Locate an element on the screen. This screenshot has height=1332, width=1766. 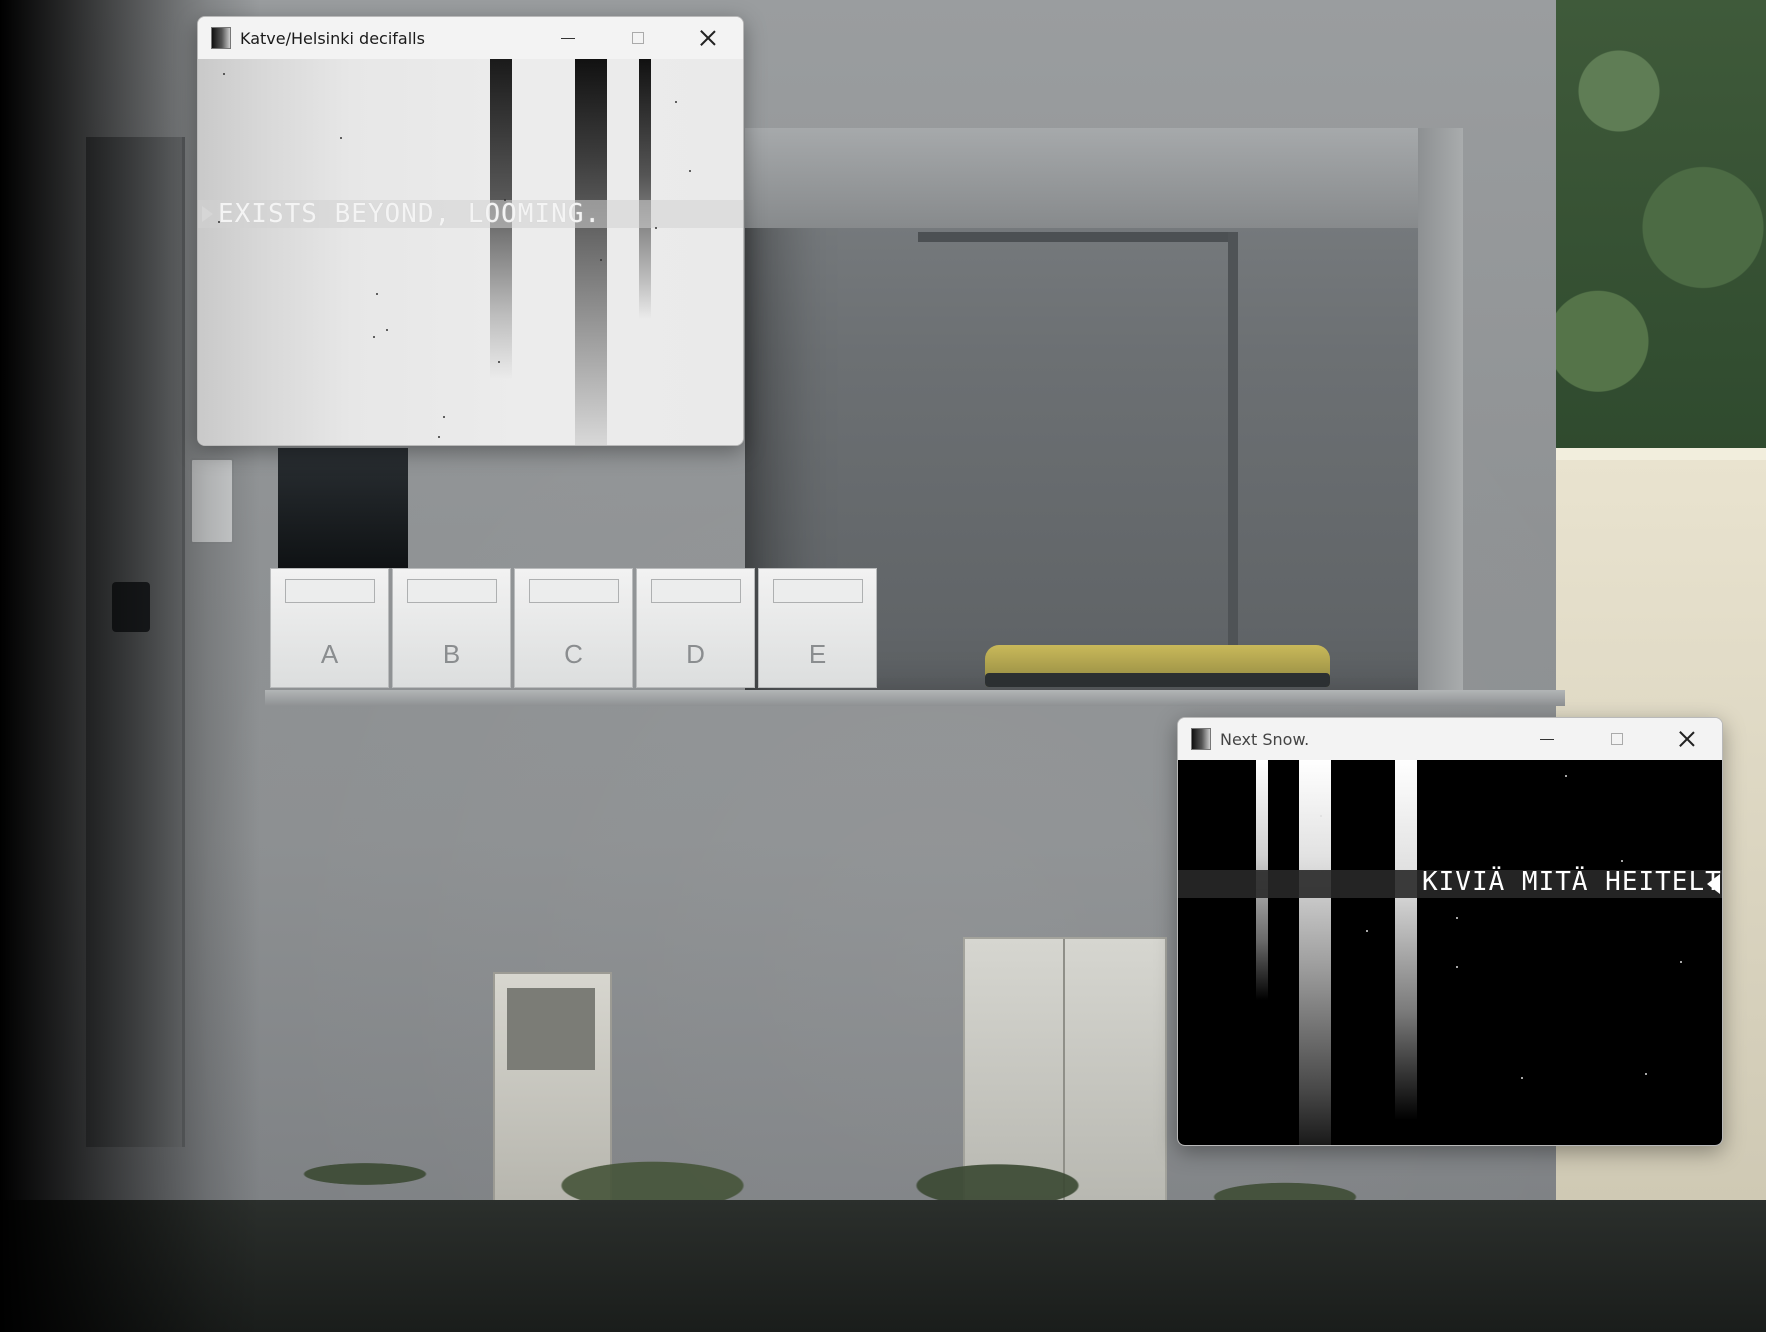
window-title: Katve/Helsinki decifalls is located at coordinates (332, 38).